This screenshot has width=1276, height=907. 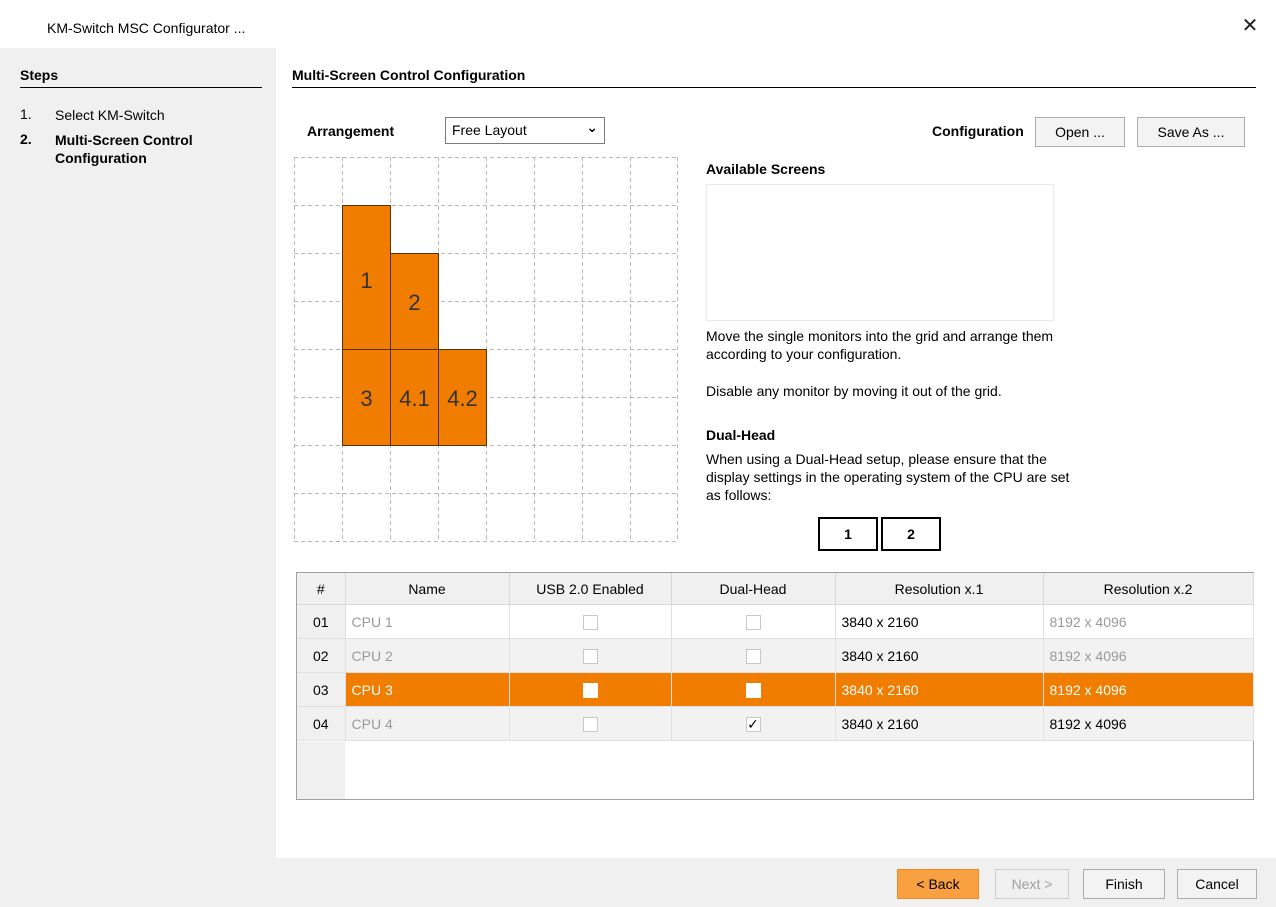 I want to click on step-number: 1., so click(x=26, y=114).